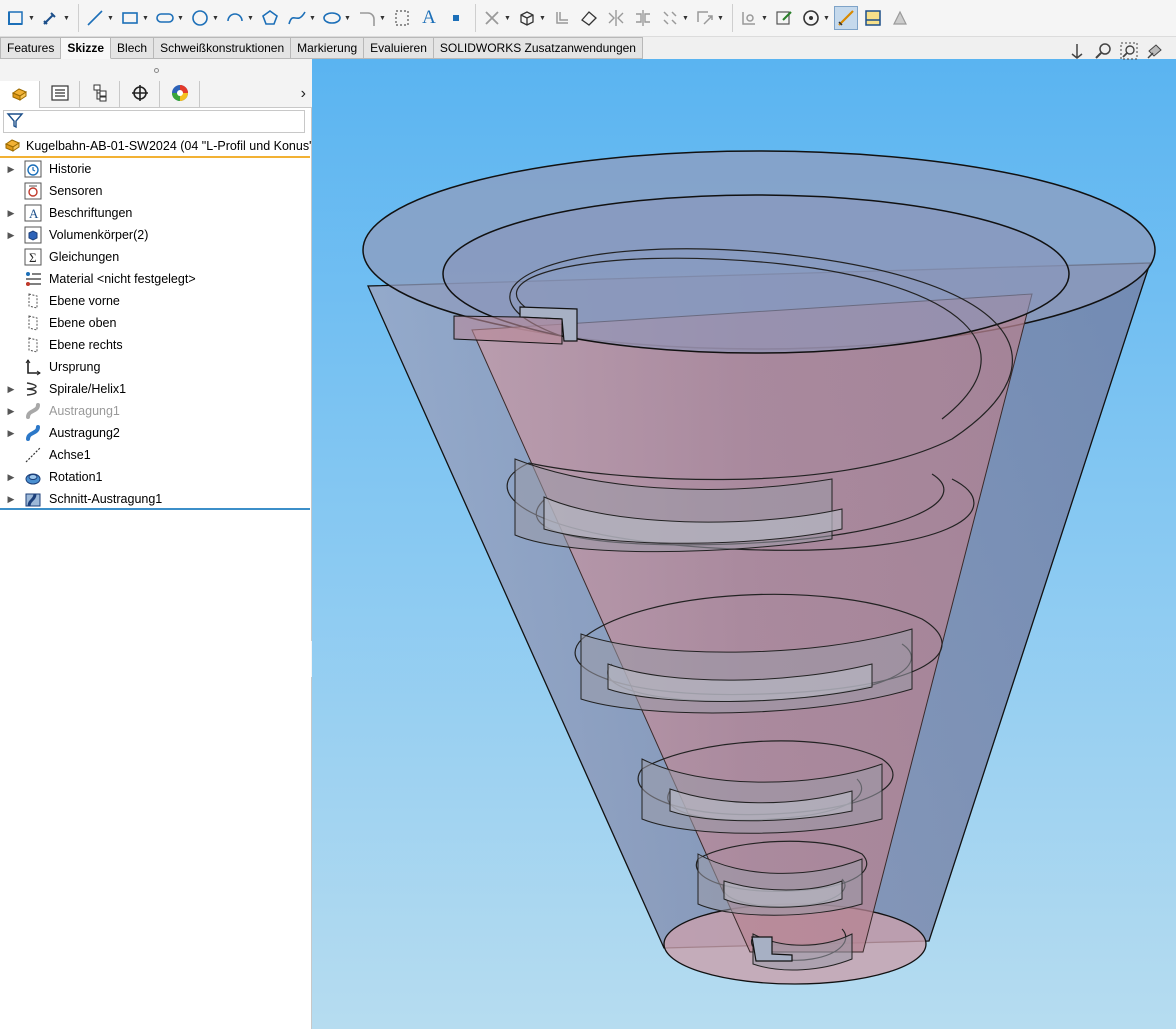 This screenshot has width=1176, height=1029. What do you see at coordinates (303, 94) in the screenshot?
I see `chevron-right-icon: ›` at bounding box center [303, 94].